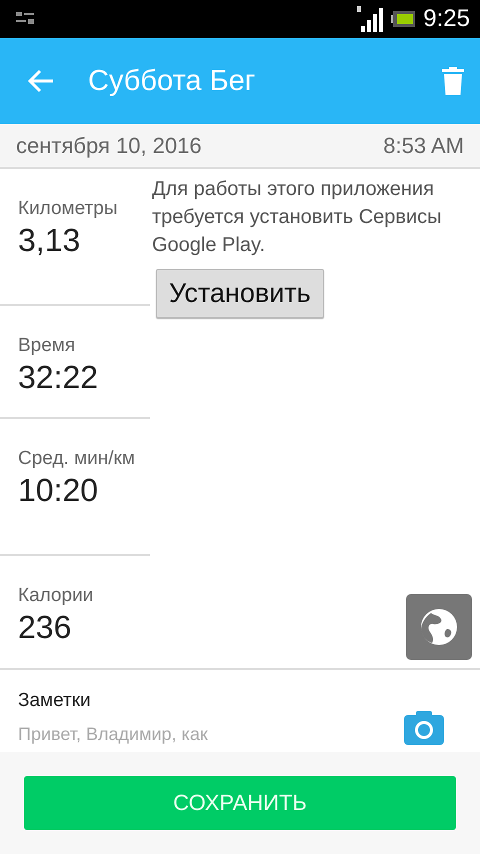 The image size is (480, 854). I want to click on run-time: 8:53 AM, so click(423, 145).